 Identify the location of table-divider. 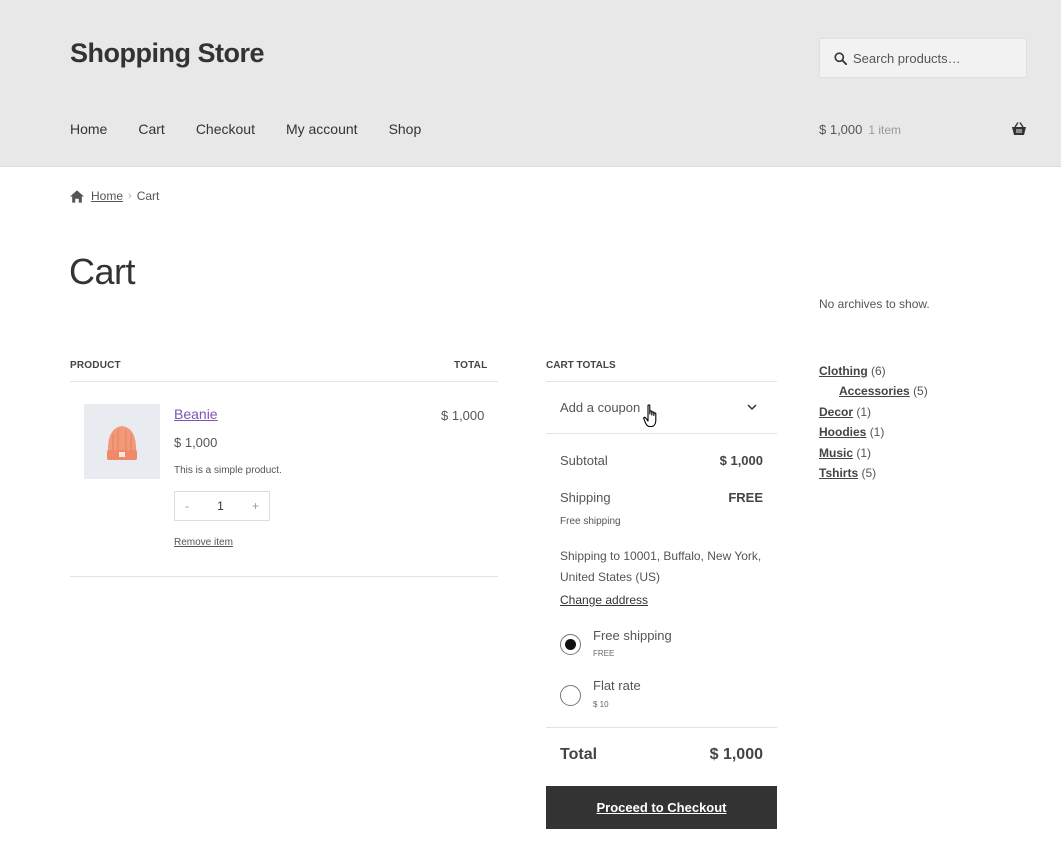
(284, 381).